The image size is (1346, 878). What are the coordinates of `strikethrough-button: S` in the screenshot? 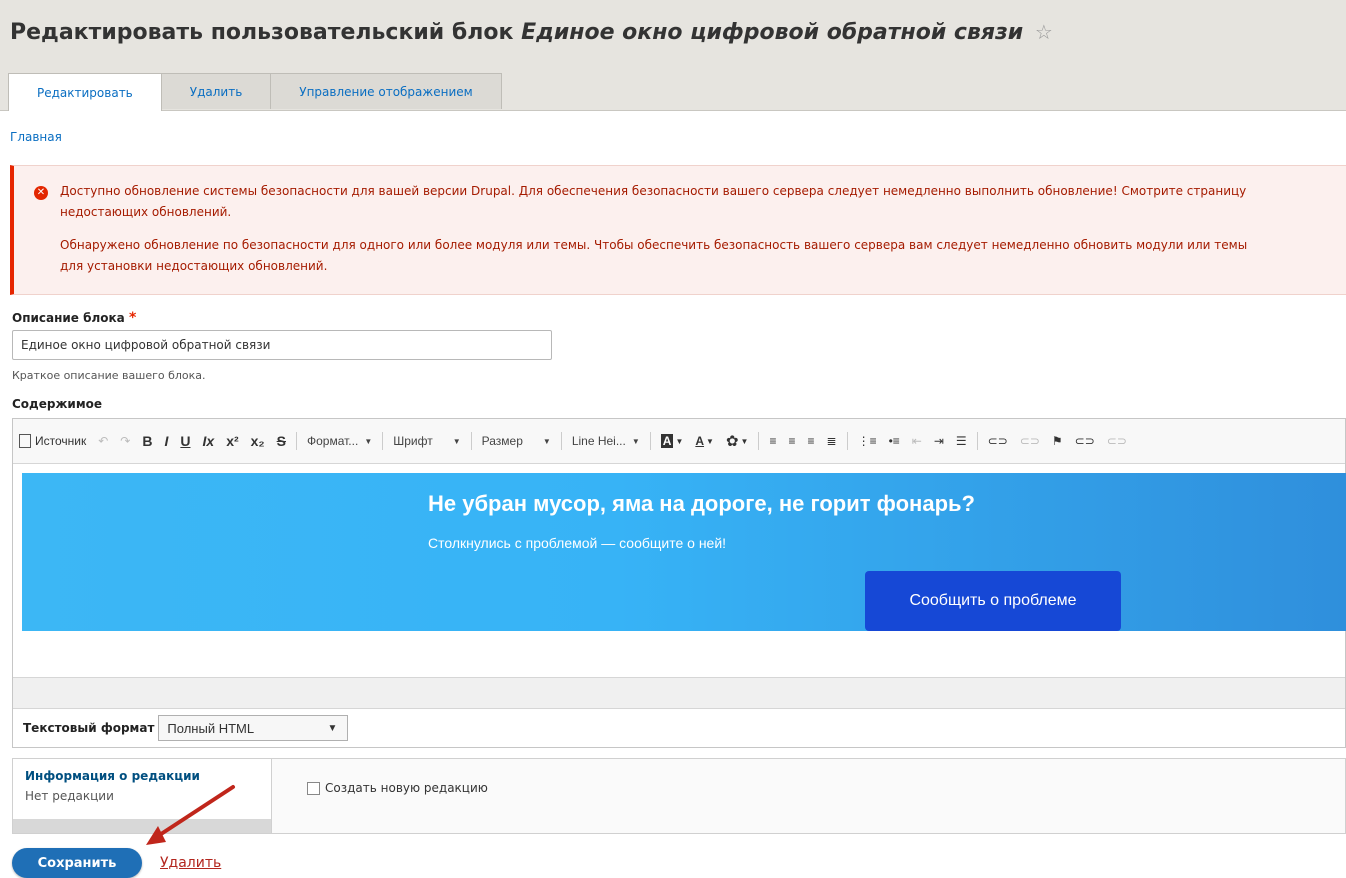 It's located at (281, 441).